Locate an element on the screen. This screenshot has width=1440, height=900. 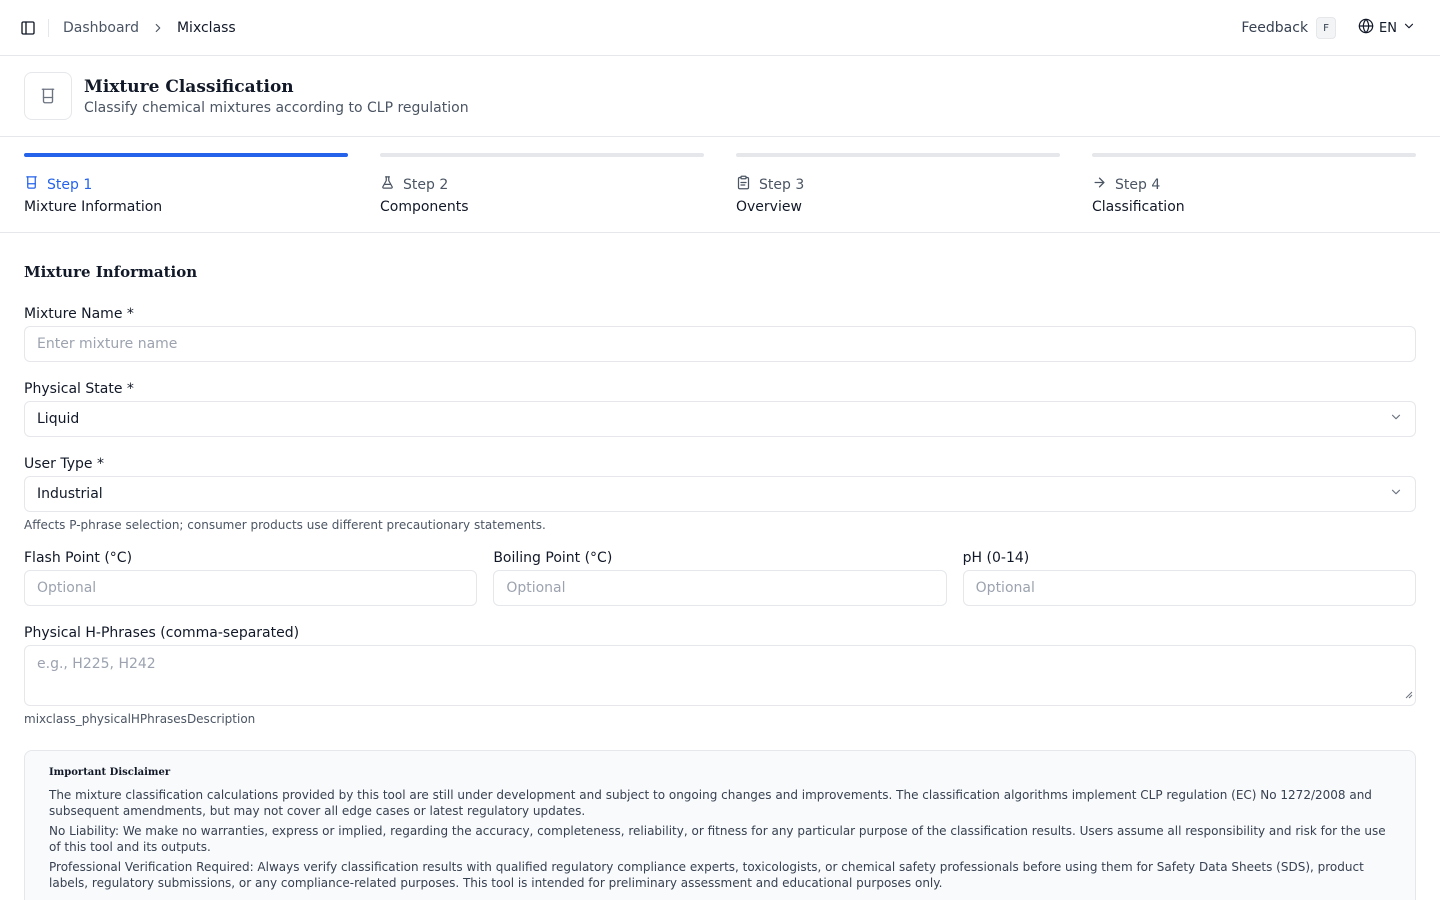
arrow-right-icon is located at coordinates (1099, 184).